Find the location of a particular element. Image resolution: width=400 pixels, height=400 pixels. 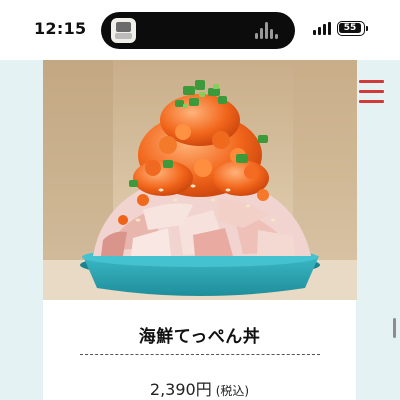

cellular-signal-icon is located at coordinates (322, 28).